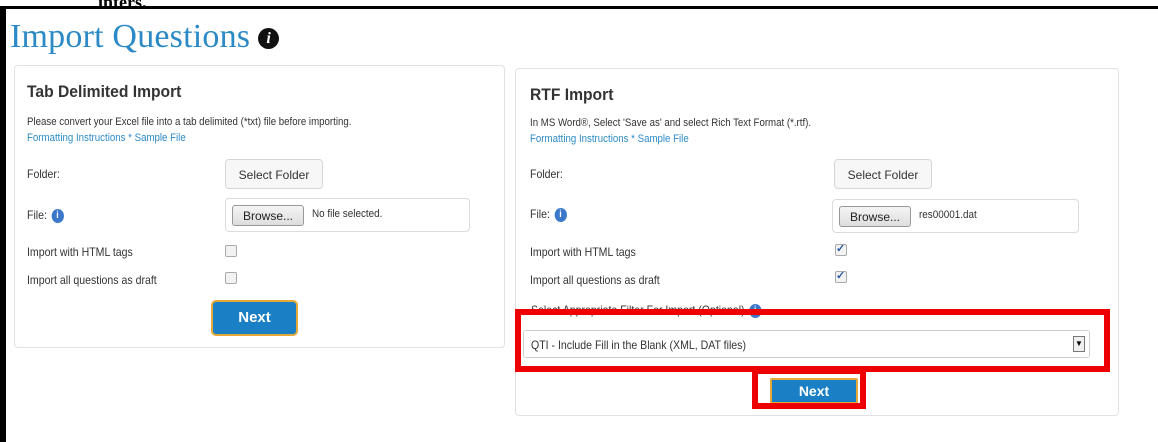  I want to click on file-input: Browse... No file selected., so click(347, 215).